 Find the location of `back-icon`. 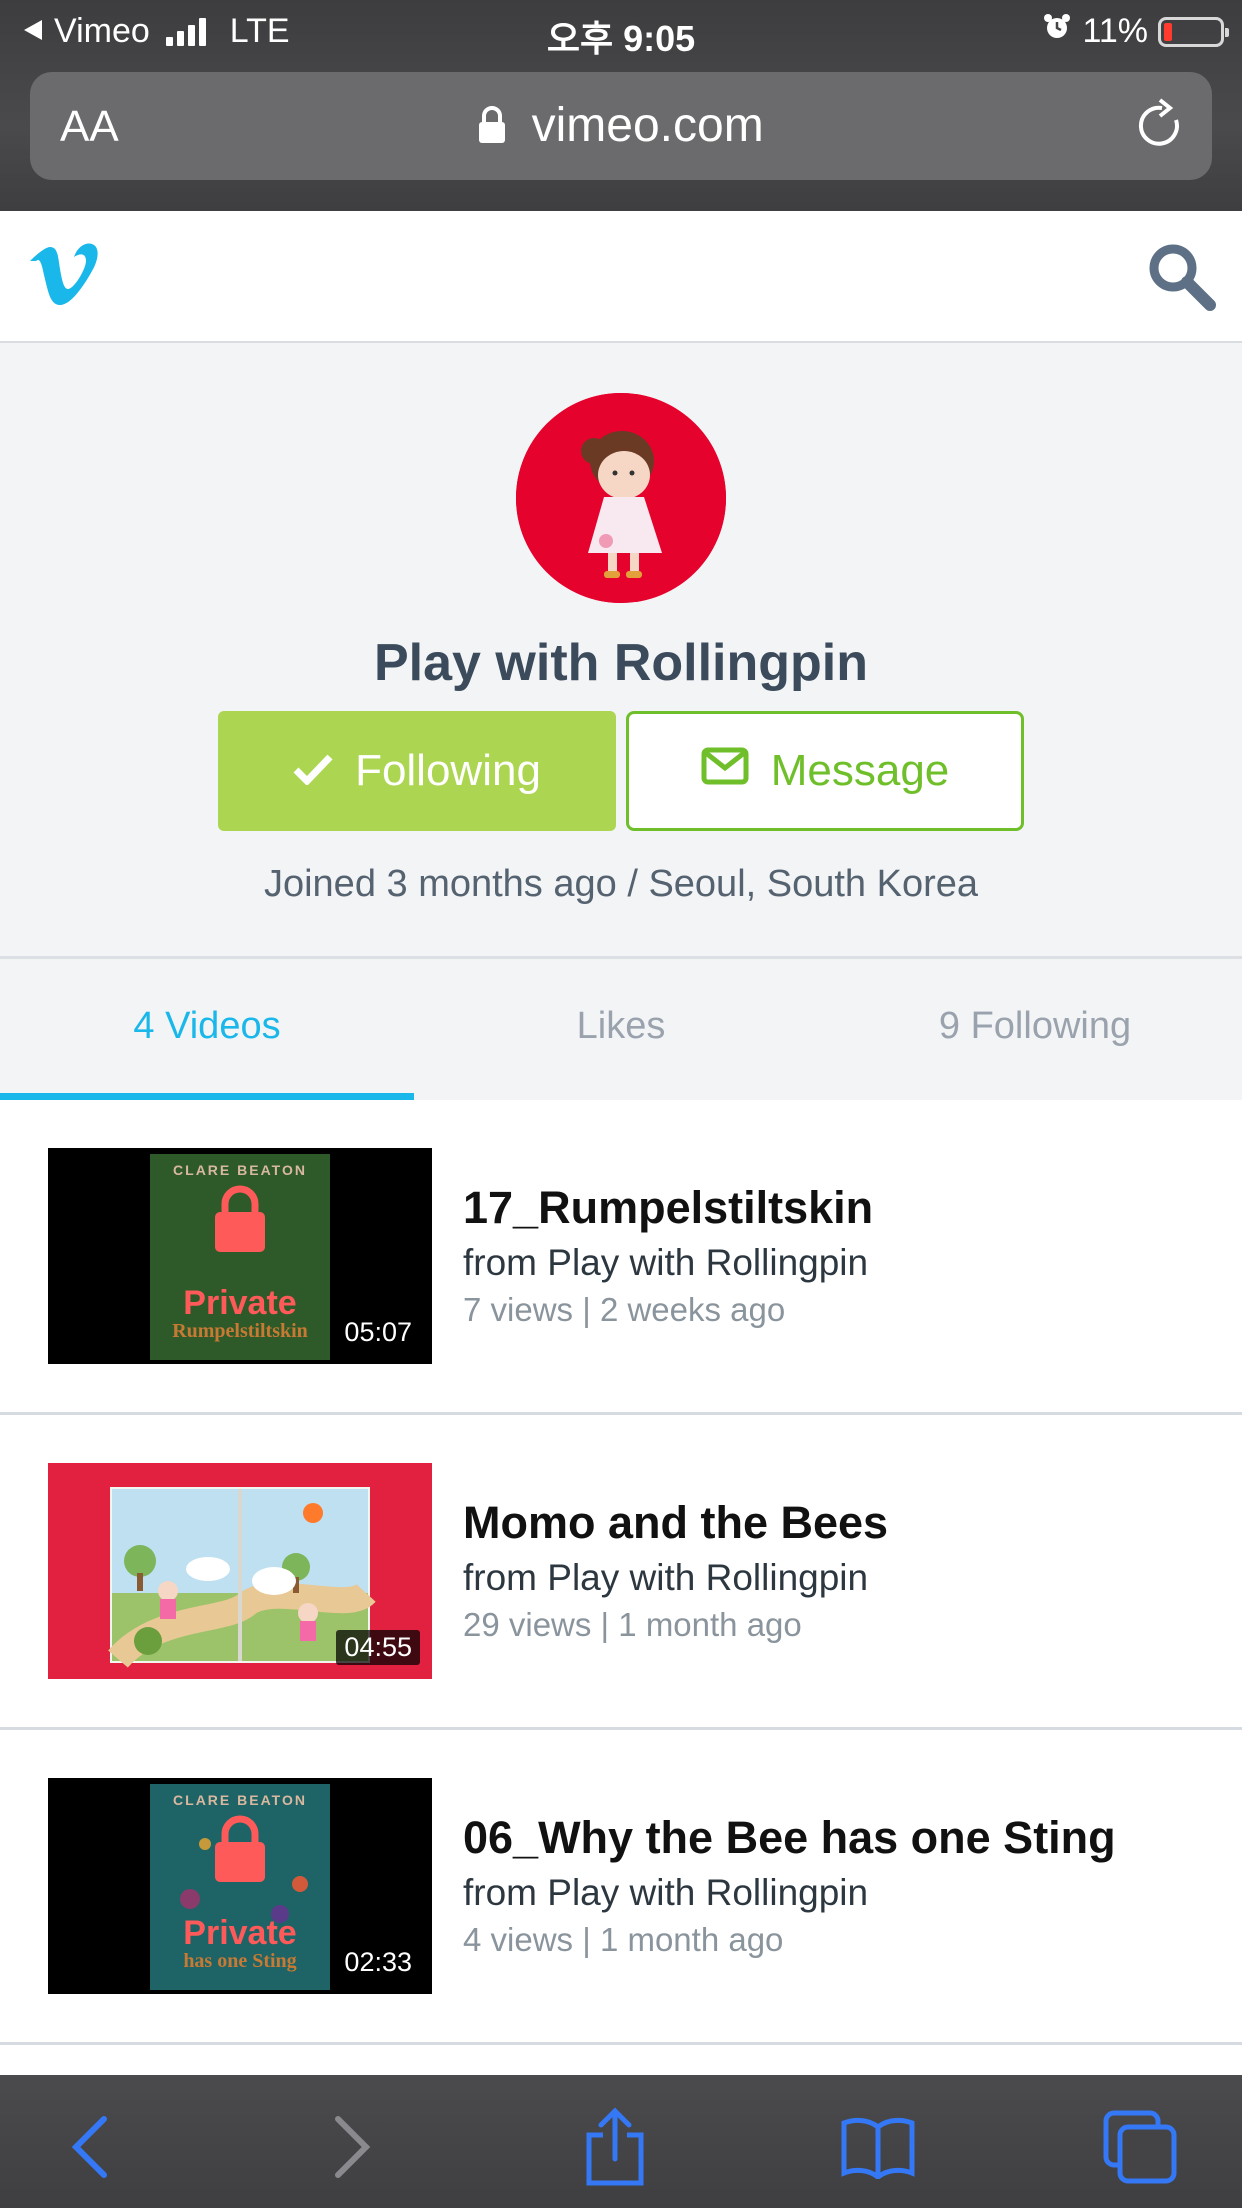

back-icon is located at coordinates (90, 2147).